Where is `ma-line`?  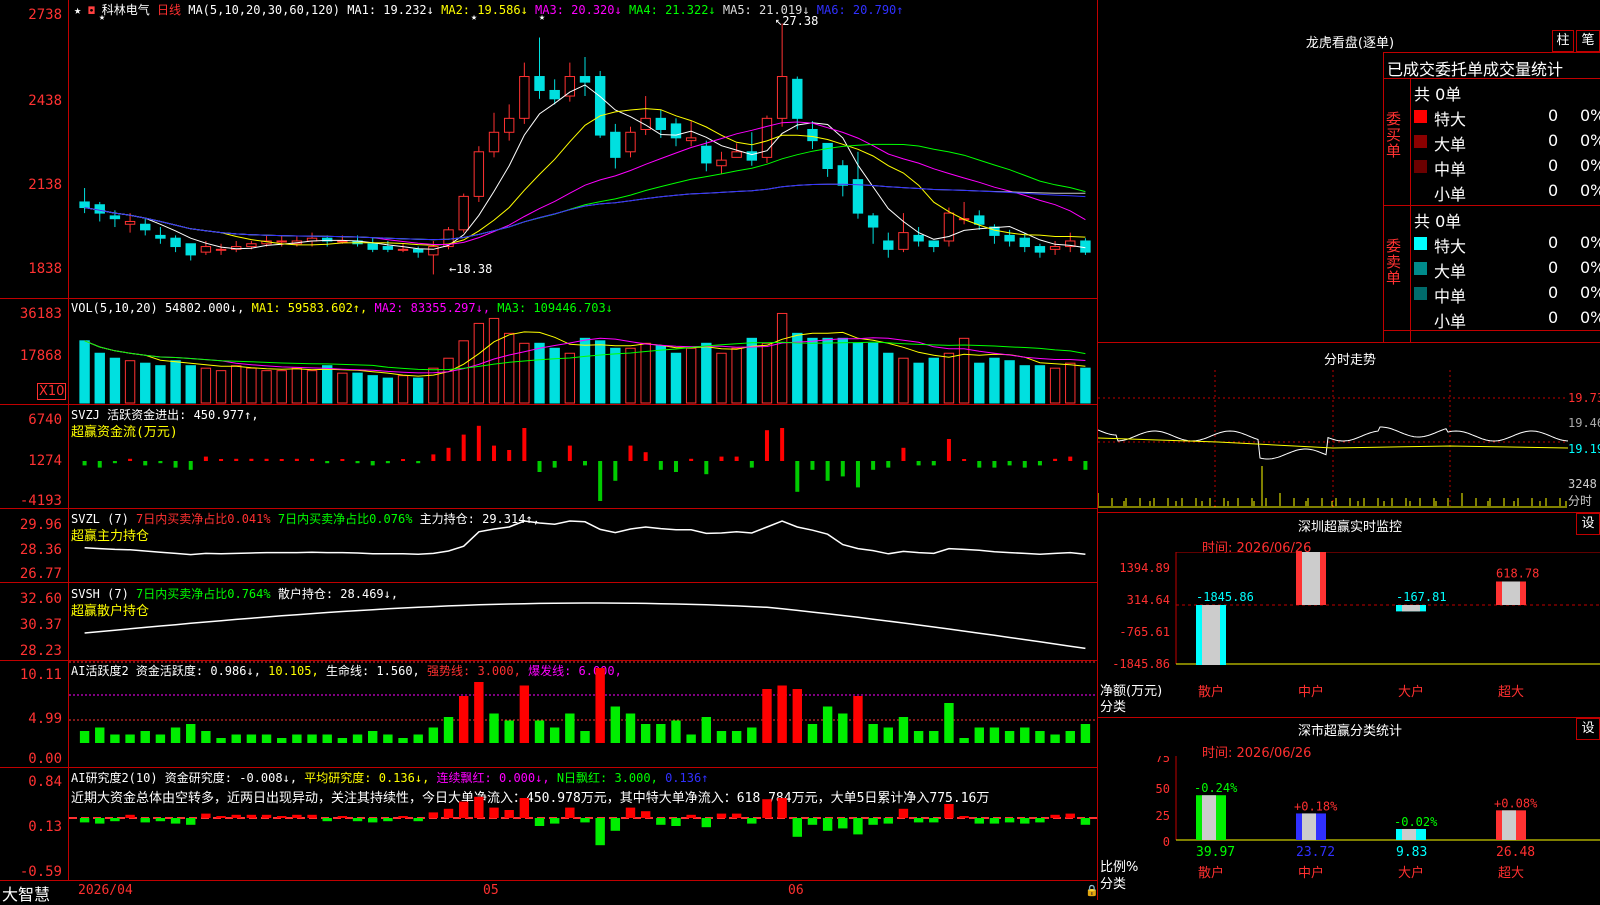 ma-line is located at coordinates (585, 183).